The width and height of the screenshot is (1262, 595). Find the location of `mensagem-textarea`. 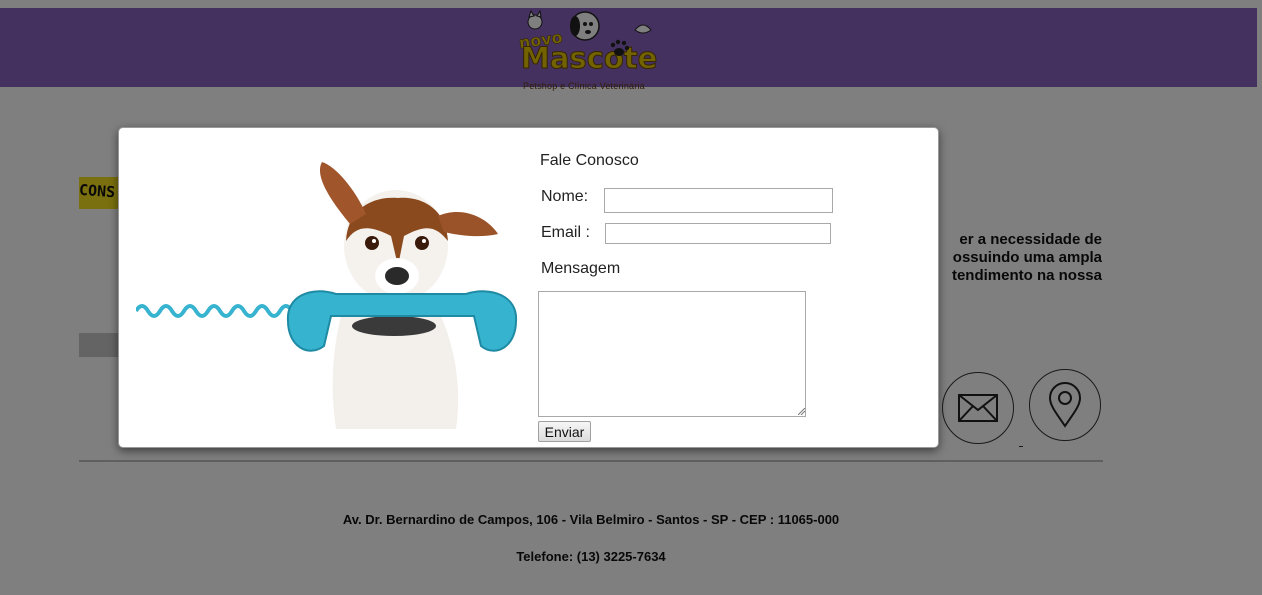

mensagem-textarea is located at coordinates (672, 354).